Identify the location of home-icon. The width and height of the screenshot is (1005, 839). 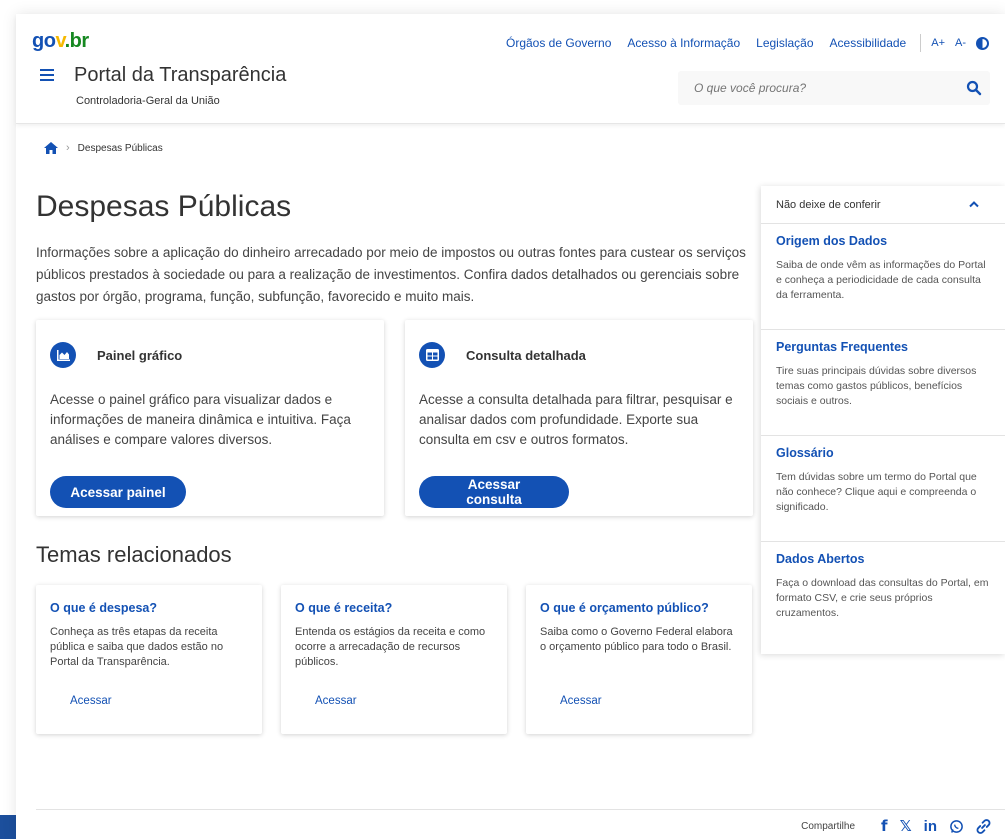
(51, 148).